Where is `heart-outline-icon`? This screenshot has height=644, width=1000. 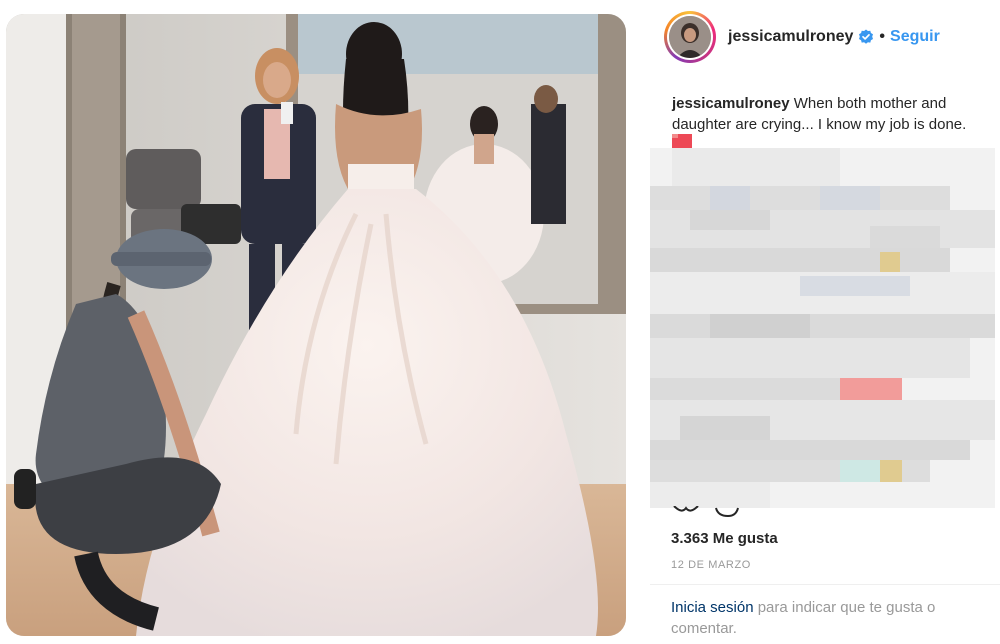
heart-outline-icon is located at coordinates (686, 509).